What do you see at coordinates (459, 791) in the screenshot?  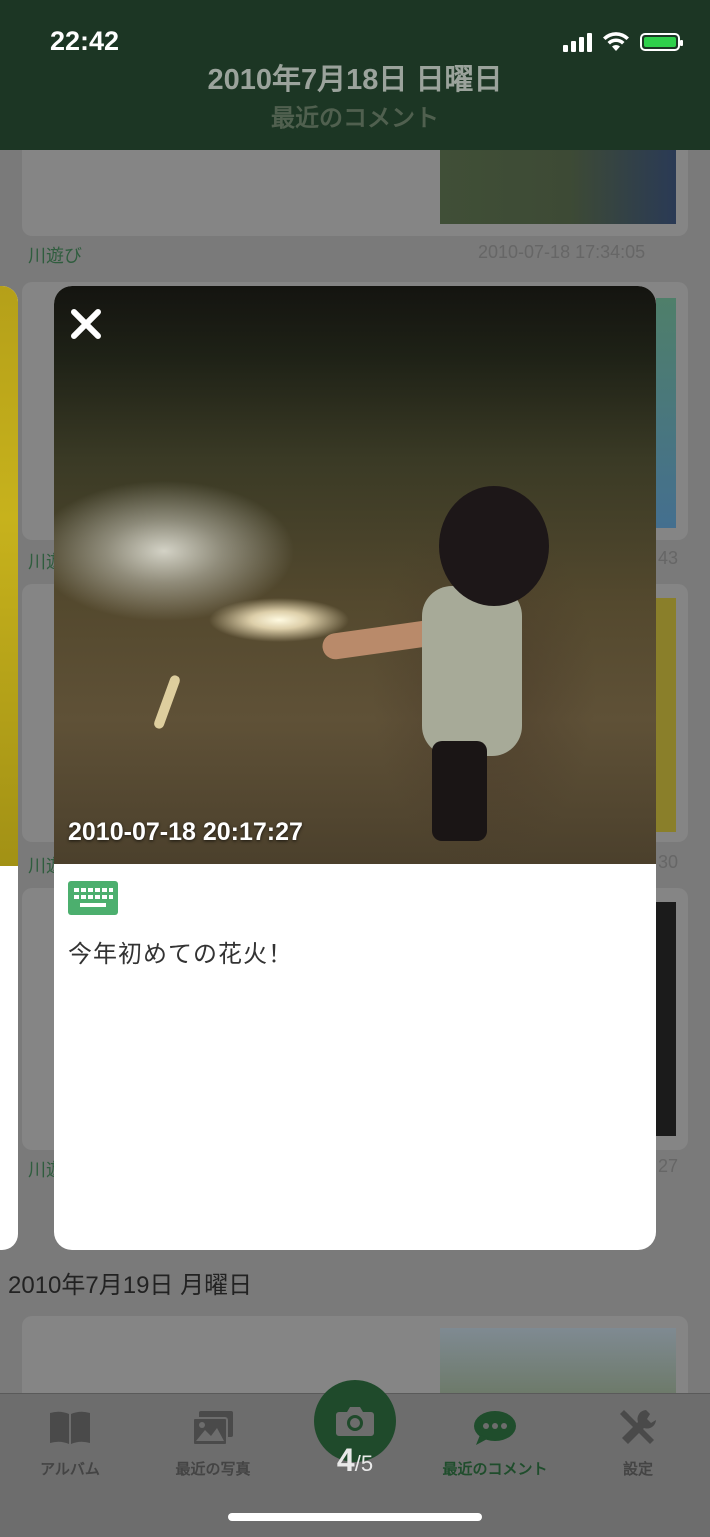 I see `photo-figure-legs` at bounding box center [459, 791].